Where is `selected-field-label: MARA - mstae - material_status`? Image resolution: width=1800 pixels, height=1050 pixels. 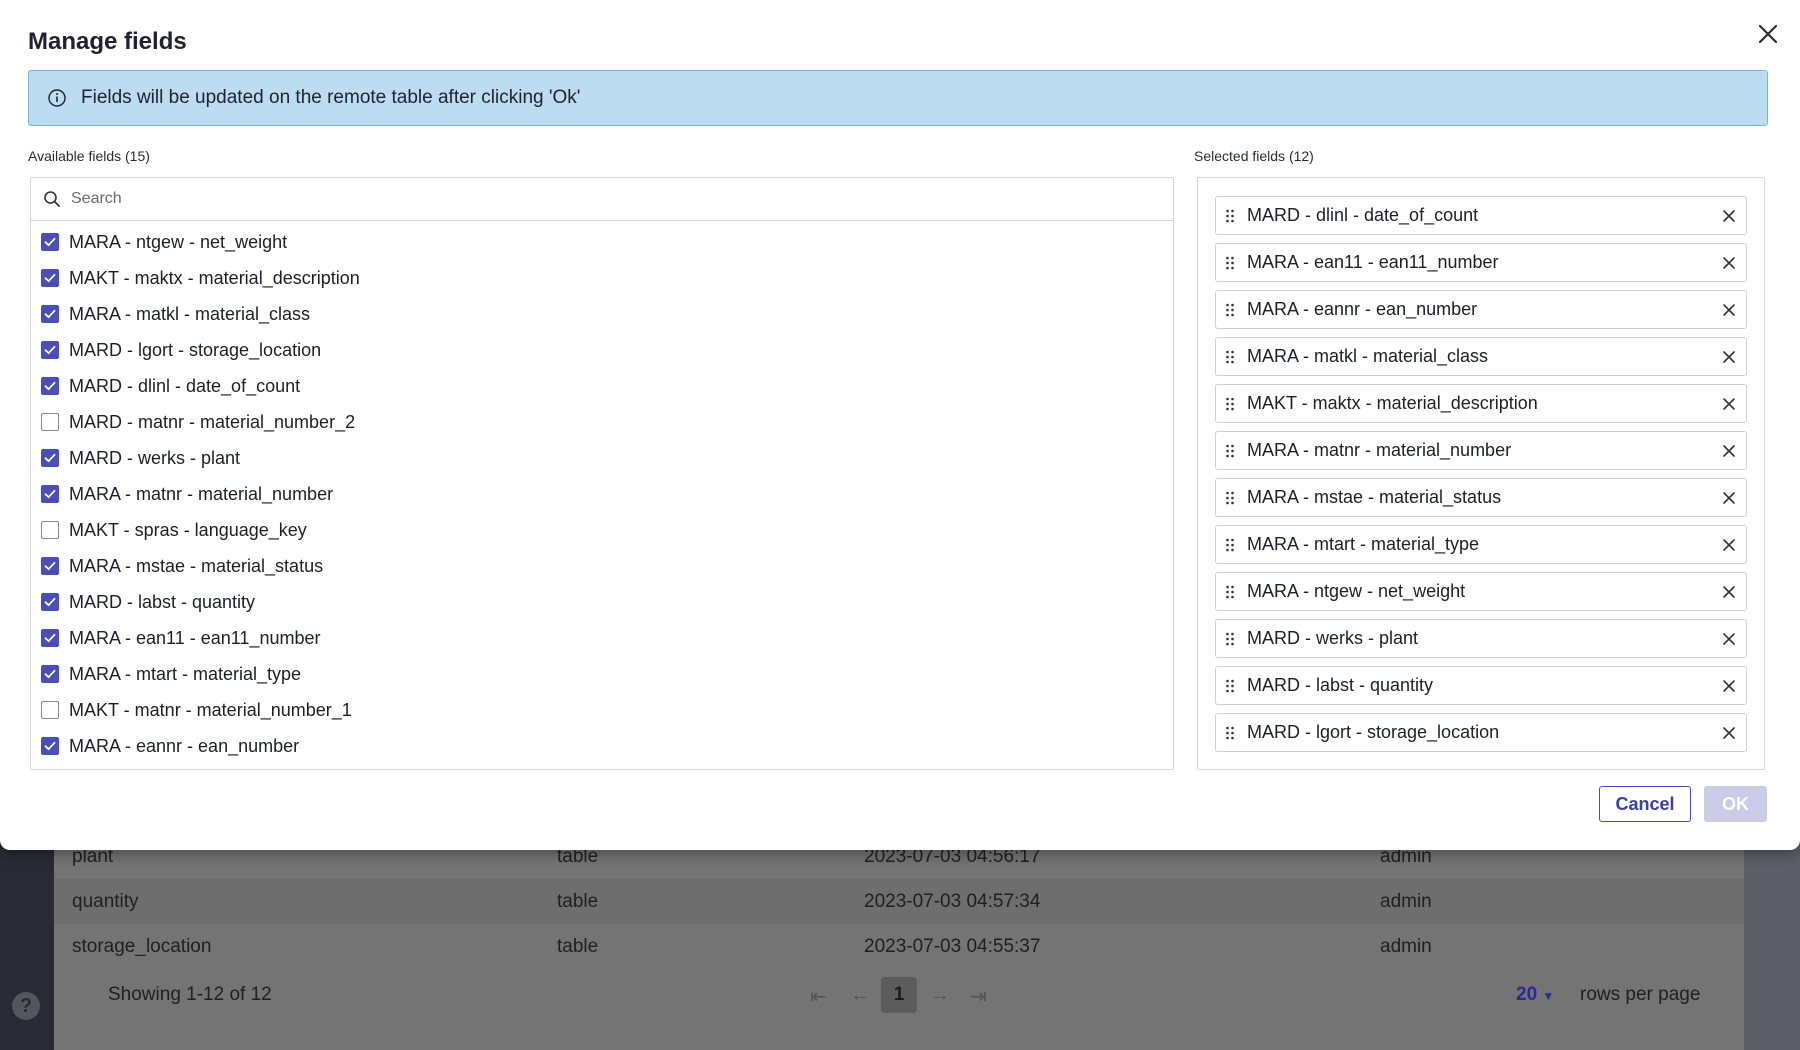 selected-field-label: MARA - mstae - material_status is located at coordinates (1374, 497).